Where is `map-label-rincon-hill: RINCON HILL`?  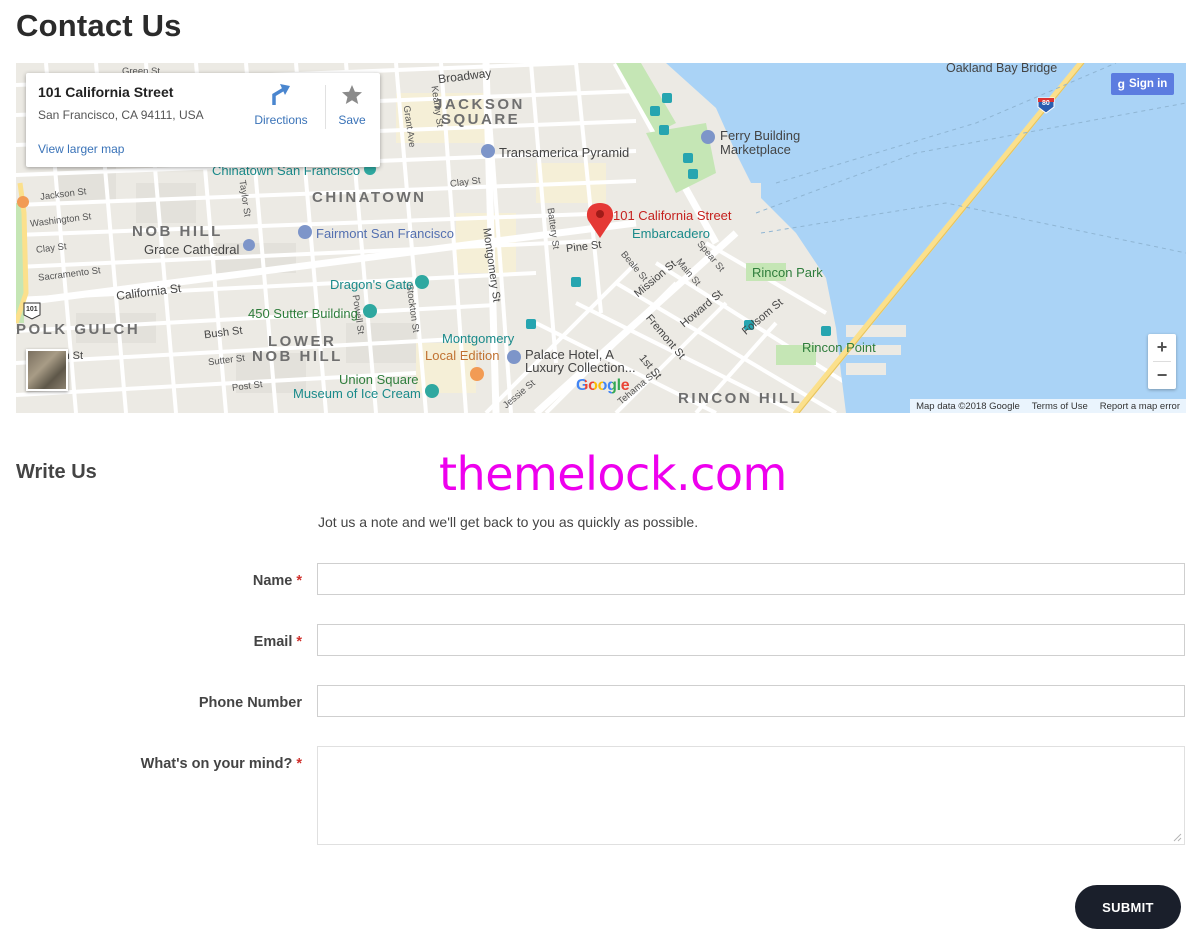 map-label-rincon-hill: RINCON HILL is located at coordinates (740, 398).